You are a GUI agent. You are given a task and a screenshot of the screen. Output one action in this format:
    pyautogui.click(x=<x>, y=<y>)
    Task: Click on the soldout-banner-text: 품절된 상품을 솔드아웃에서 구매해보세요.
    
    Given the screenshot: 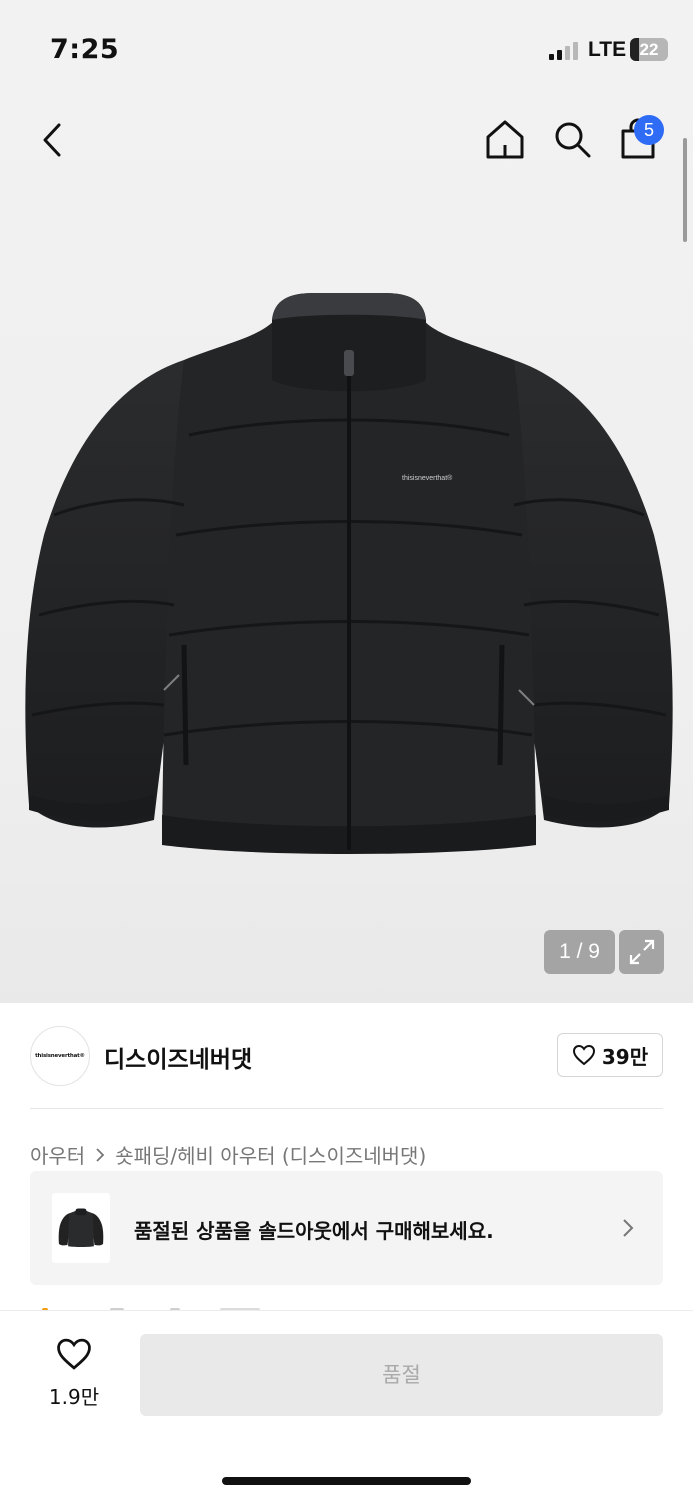 What is the action you would take?
    pyautogui.click(x=314, y=1231)
    